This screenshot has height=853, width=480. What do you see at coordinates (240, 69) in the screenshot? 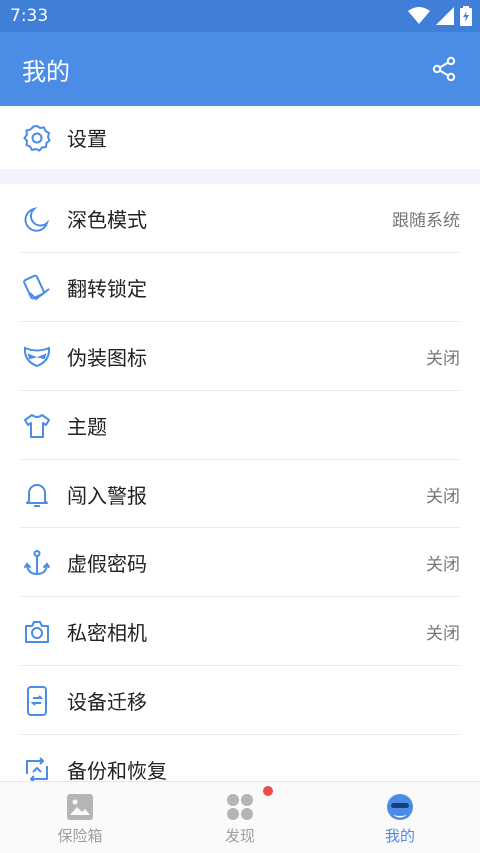
I see `app-bar: 我的` at bounding box center [240, 69].